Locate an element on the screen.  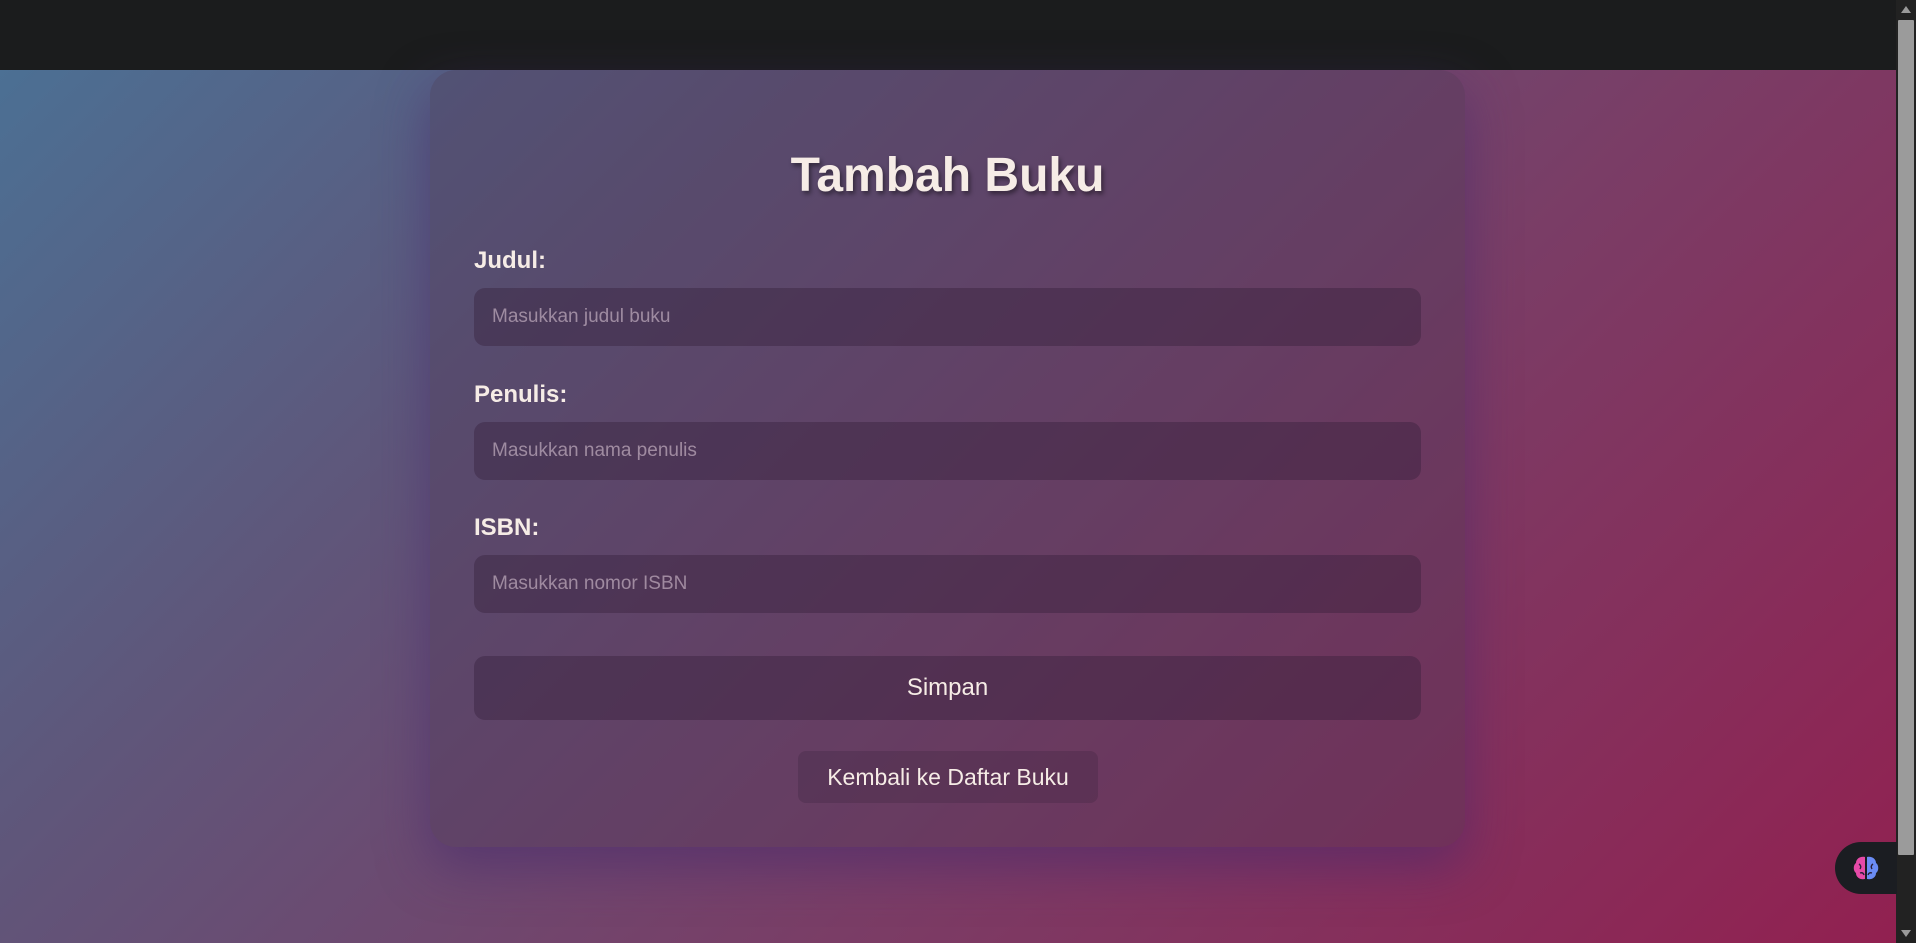
isbn-label: ISBN: is located at coordinates (507, 527).